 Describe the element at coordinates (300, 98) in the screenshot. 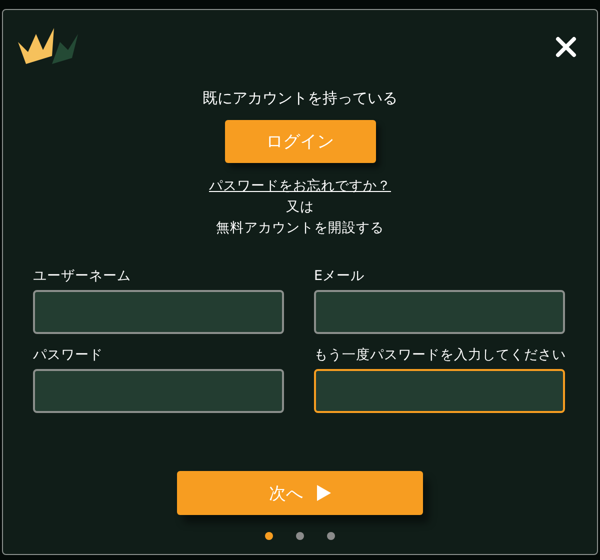

I see `heading-text: 既にアカウントを持っている` at that location.